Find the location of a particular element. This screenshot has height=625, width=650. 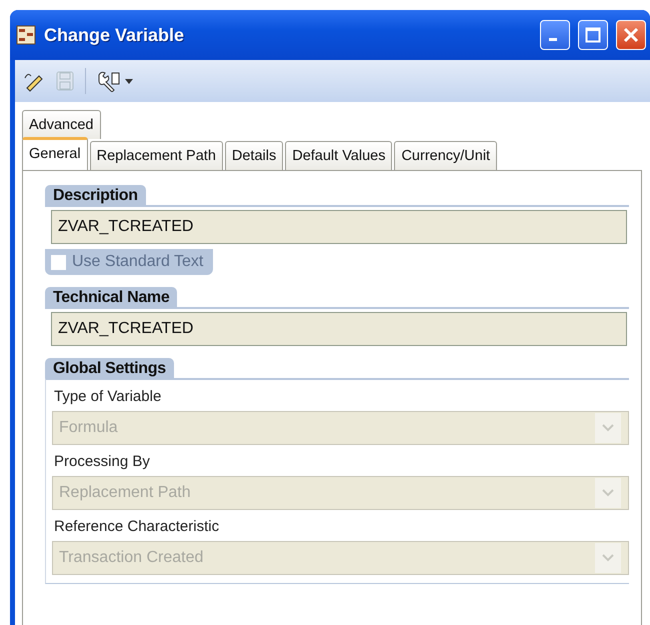

field-label: Processing By is located at coordinates (102, 461).